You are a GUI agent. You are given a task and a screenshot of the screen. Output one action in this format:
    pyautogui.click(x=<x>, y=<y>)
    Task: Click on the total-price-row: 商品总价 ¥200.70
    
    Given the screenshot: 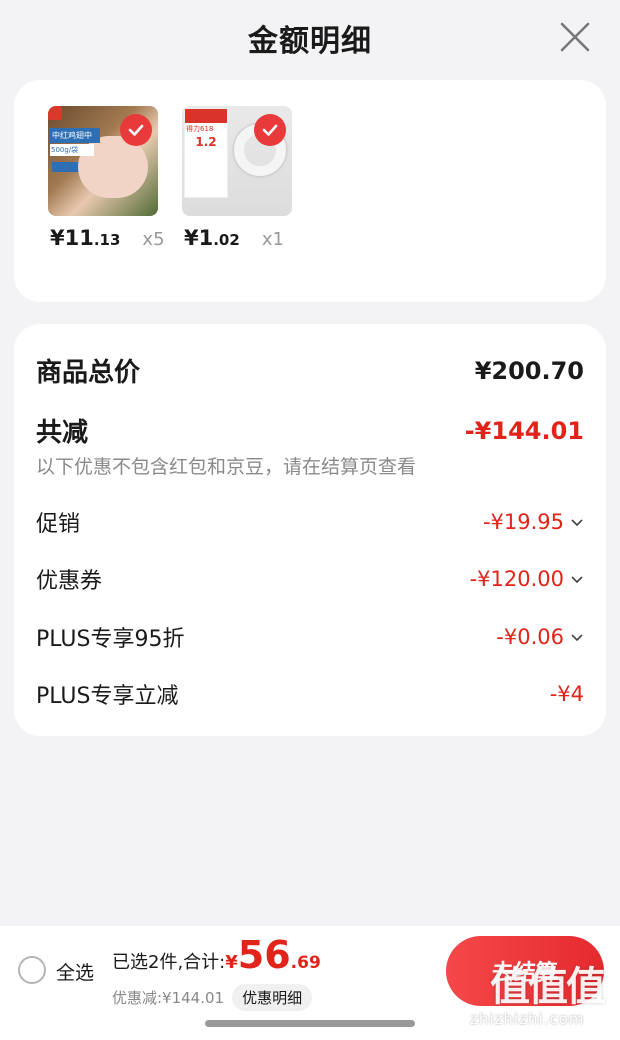 What is the action you would take?
    pyautogui.click(x=310, y=370)
    